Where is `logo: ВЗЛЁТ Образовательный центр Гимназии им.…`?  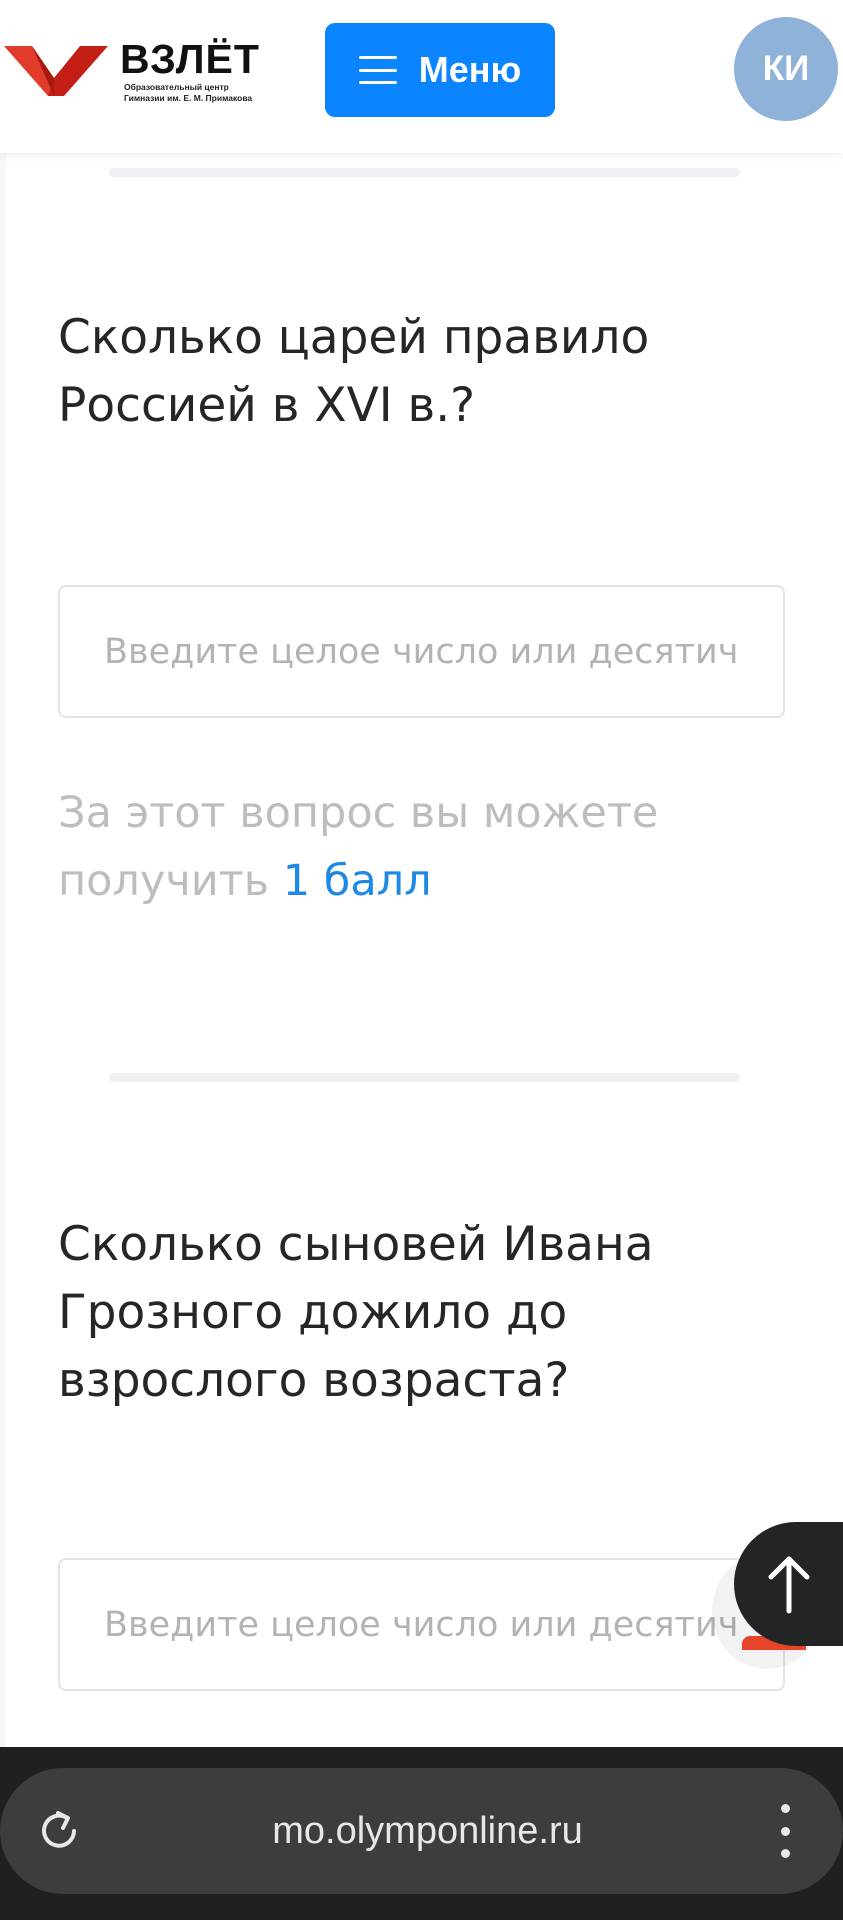 logo: ВЗЛЁТ Образовательный центр Гимназии им.… is located at coordinates (134, 71).